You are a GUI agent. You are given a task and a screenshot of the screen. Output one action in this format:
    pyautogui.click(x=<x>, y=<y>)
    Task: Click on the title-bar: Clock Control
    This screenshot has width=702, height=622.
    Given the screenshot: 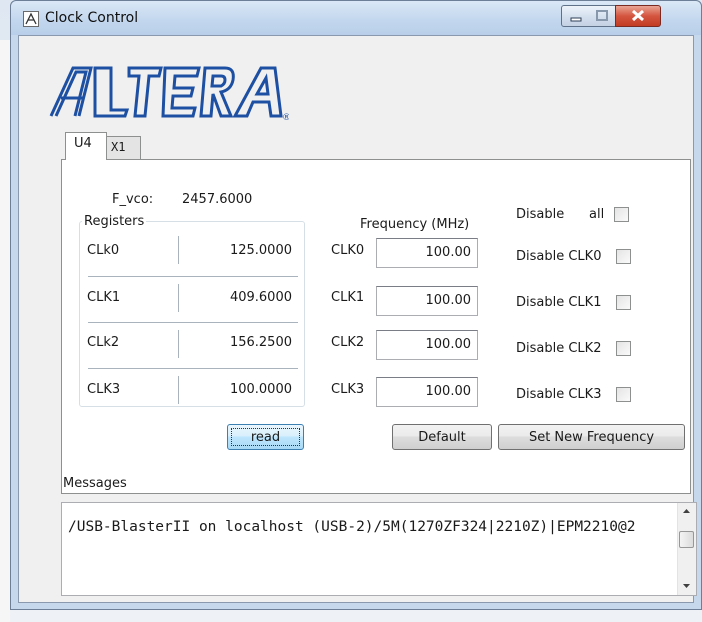 What is the action you would take?
    pyautogui.click(x=356, y=18)
    